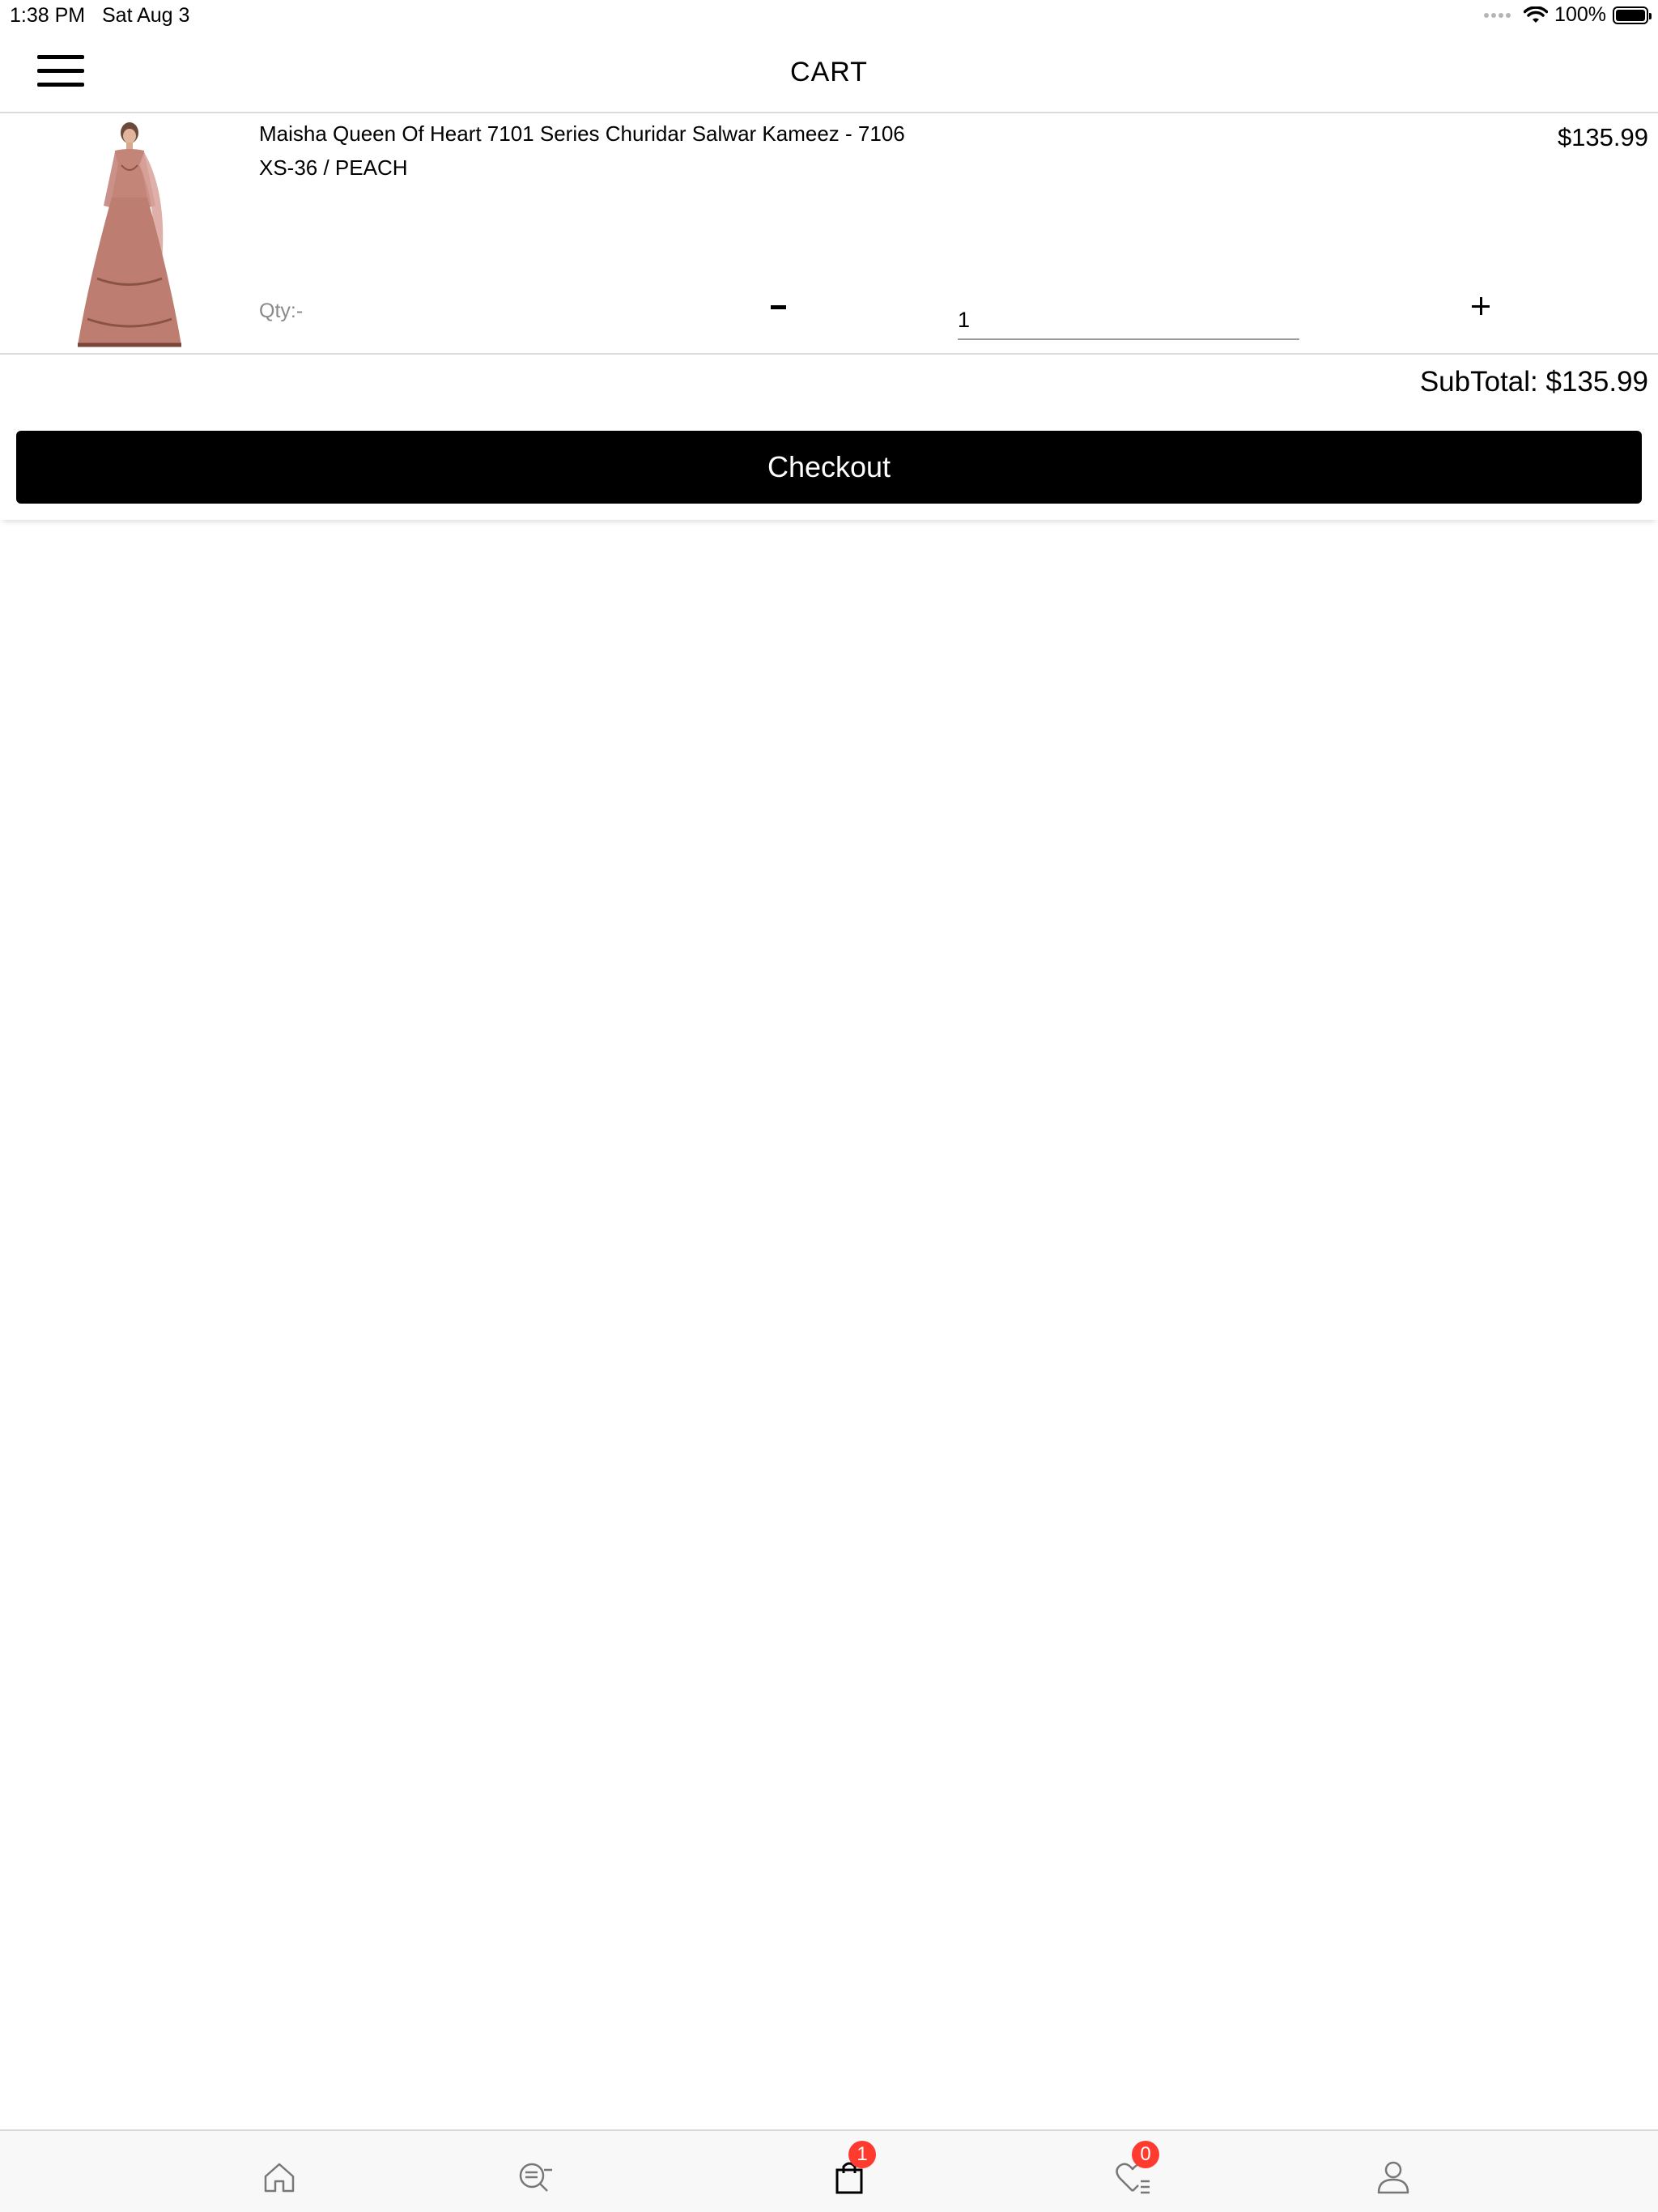  I want to click on product-image, so click(129, 234).